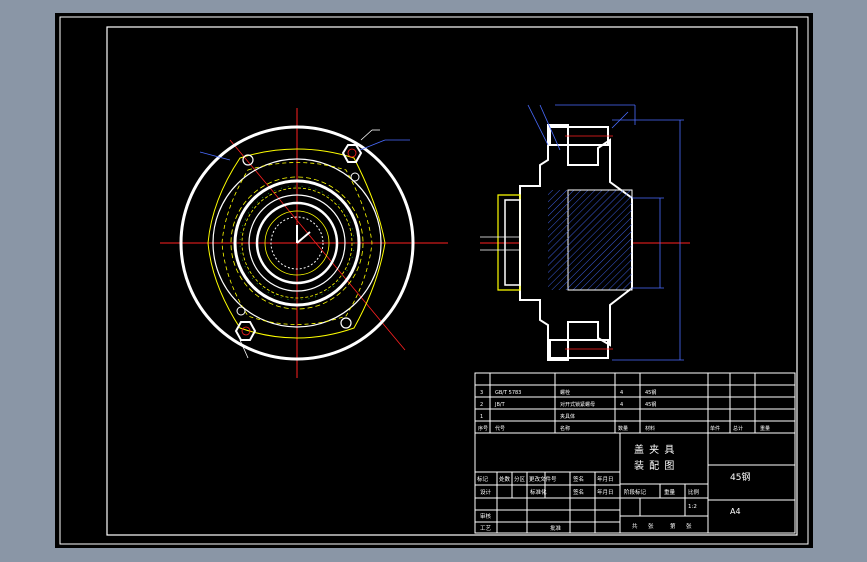 Image resolution: width=867 pixels, height=562 pixels. I want to click on bom-row-3-qty: 4, so click(621, 393).